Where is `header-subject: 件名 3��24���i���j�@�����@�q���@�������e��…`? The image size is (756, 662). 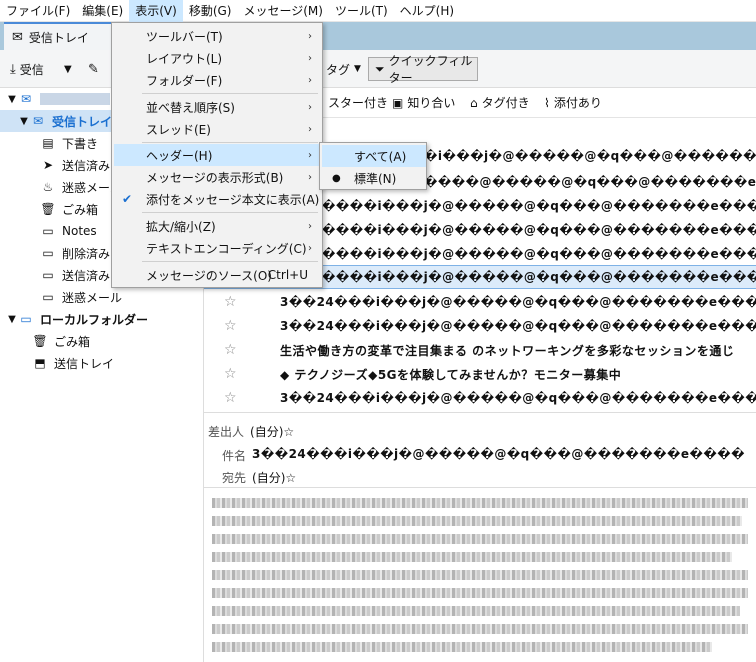
header-subject: 件名 3��24���i���j�@�����@�q���@�������e��… is located at coordinates (483, 455).